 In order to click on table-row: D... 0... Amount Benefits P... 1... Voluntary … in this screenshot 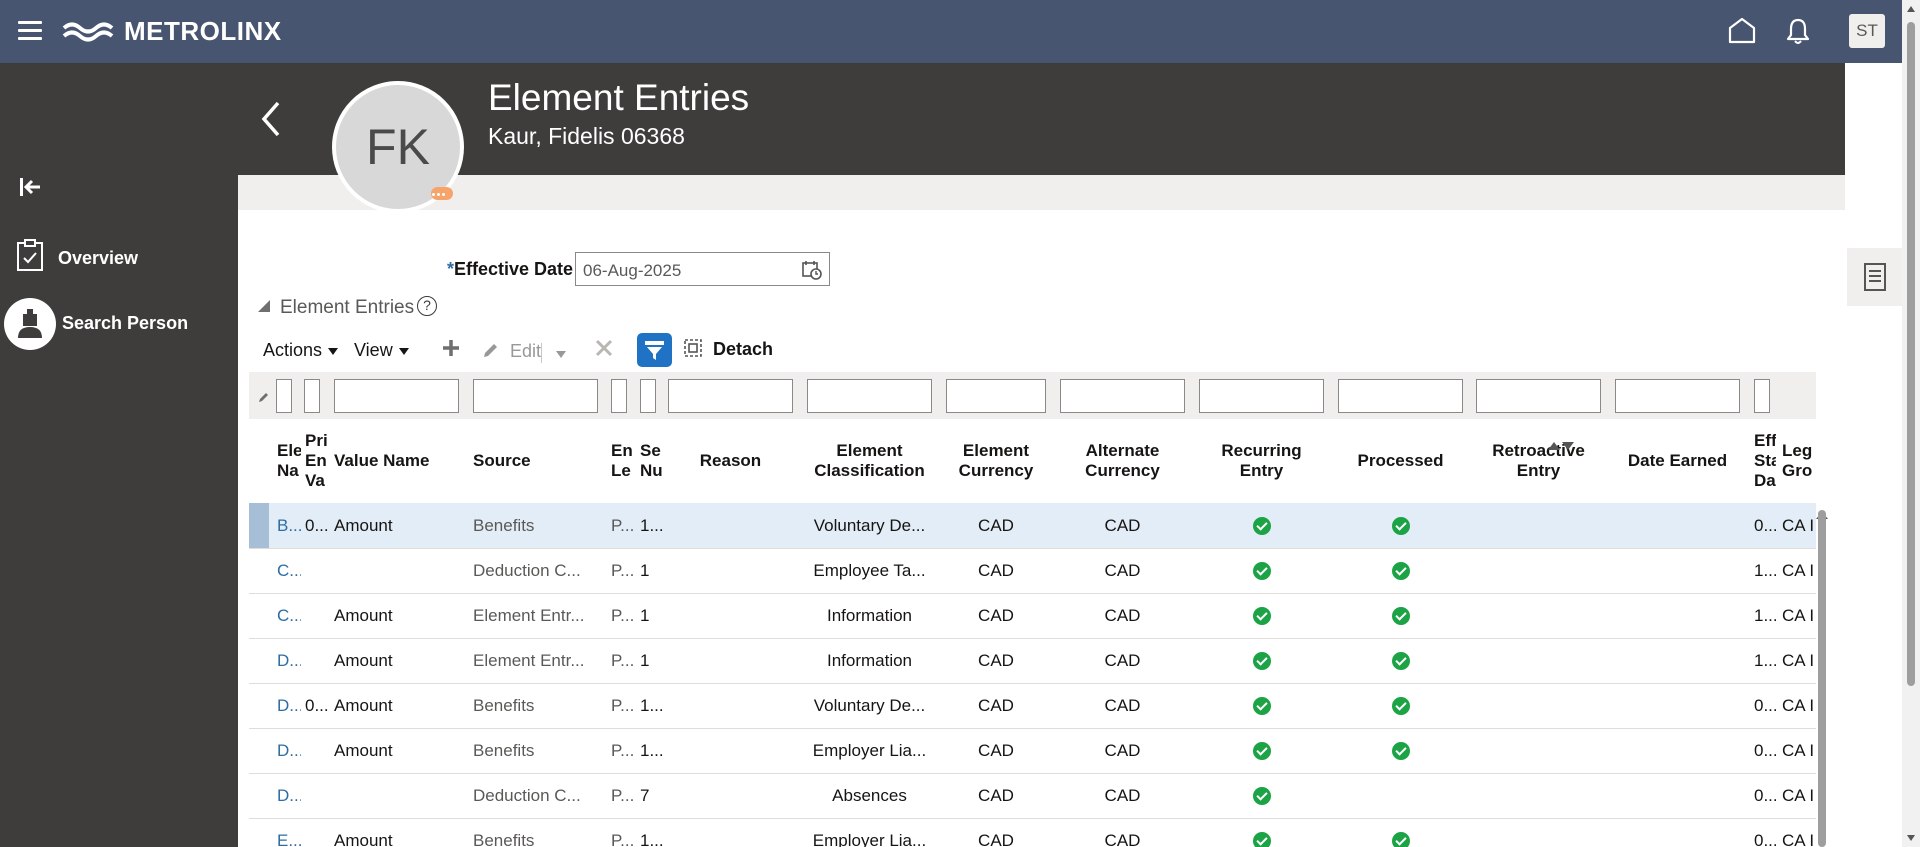, I will do `click(1032, 706)`.